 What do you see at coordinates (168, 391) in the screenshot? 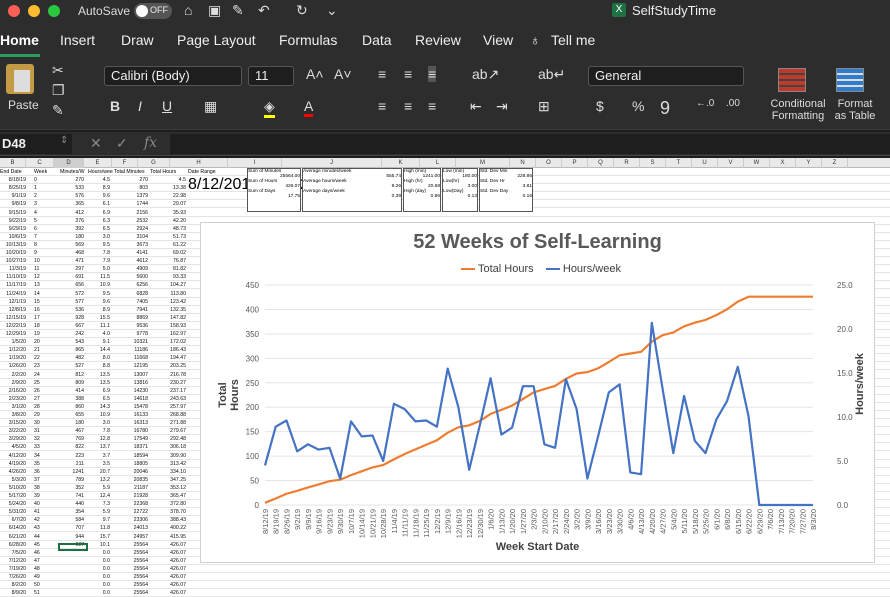
I see `table-cell: 237.17` at bounding box center [168, 391].